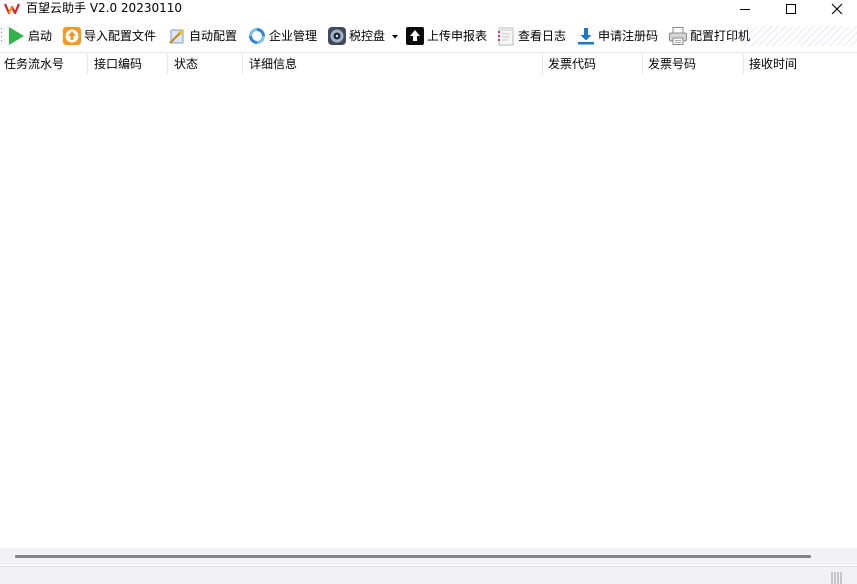 Image resolution: width=857 pixels, height=584 pixels. I want to click on import-config-button: 导入配置文件, so click(109, 36).